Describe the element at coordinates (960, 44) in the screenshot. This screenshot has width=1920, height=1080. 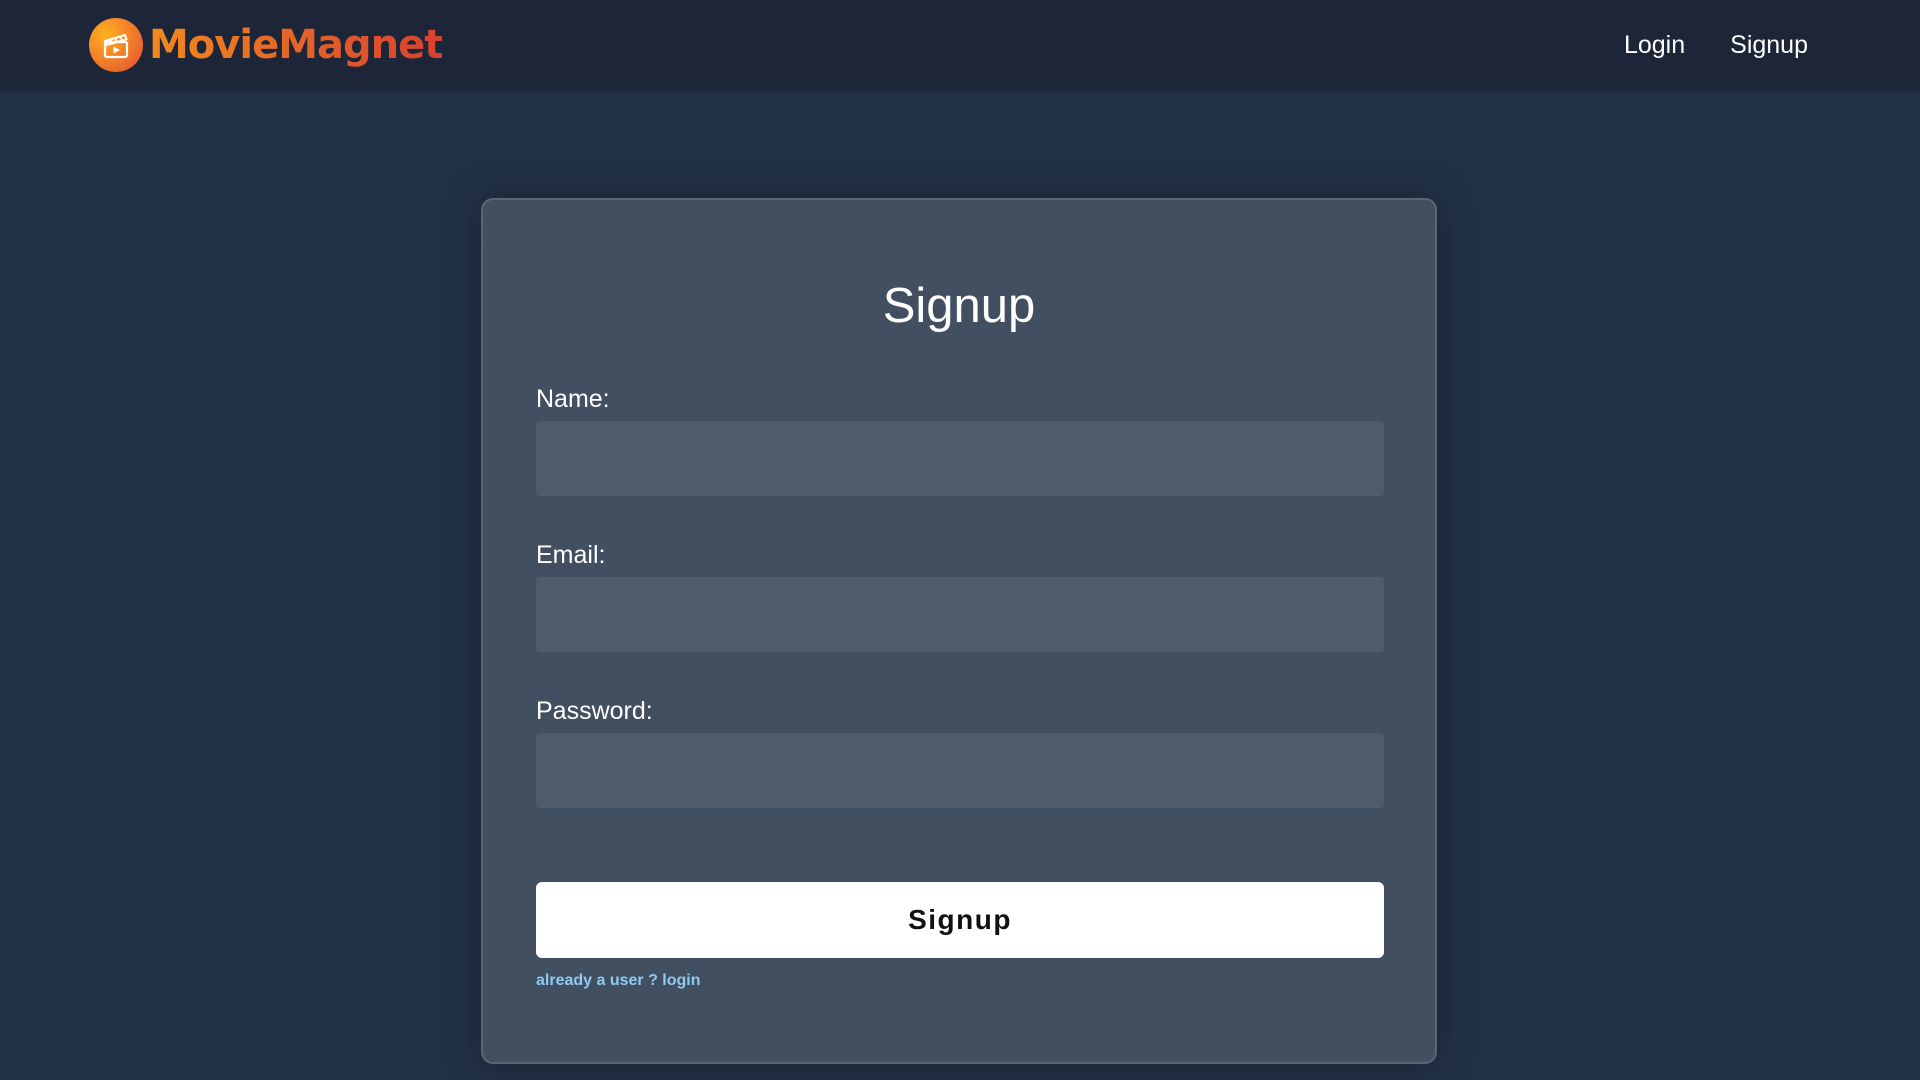
I see `navbar: MovieMagnet Login Signup` at that location.